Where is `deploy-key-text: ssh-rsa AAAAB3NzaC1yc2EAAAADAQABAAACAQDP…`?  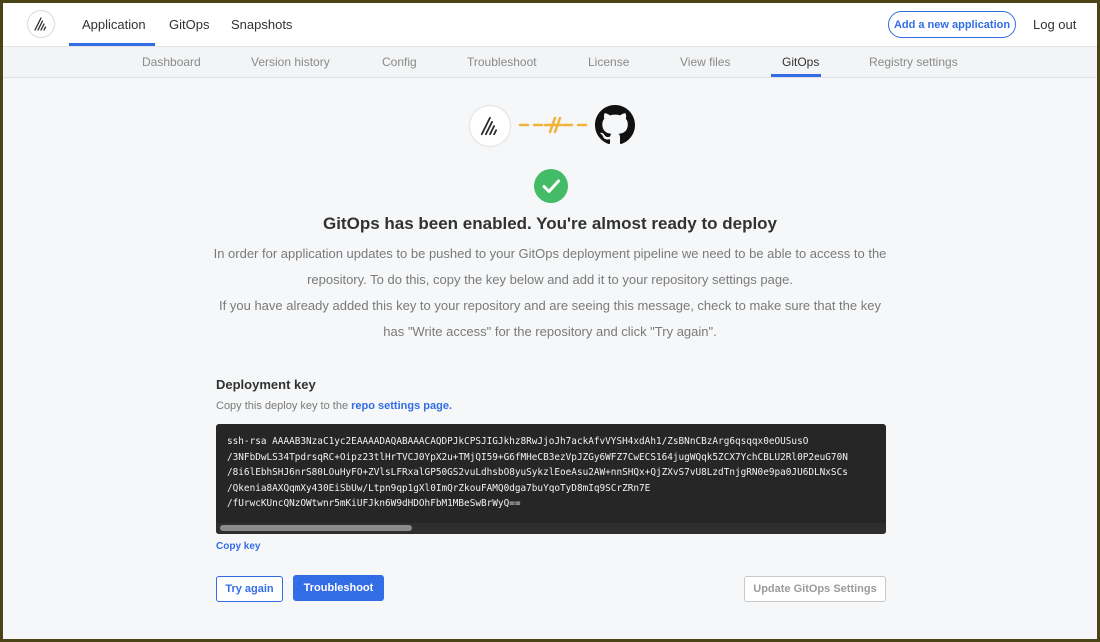 deploy-key-text: ssh-rsa AAAAB3NzaC1yc2EAAAADAQABAAACAQDP… is located at coordinates (537, 473).